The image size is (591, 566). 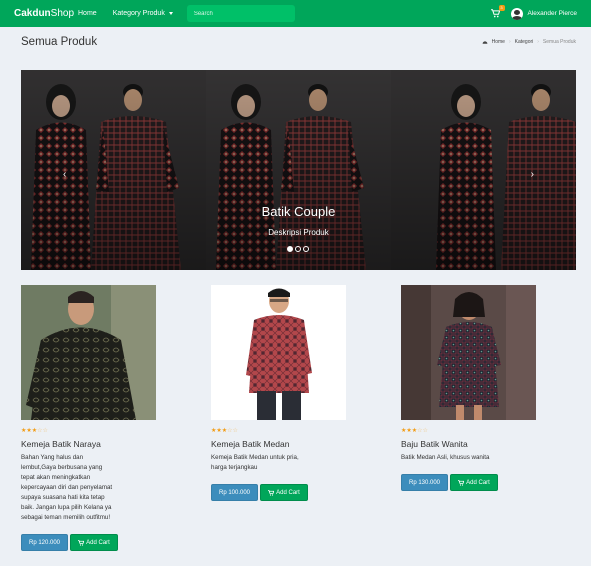 What do you see at coordinates (44, 542) in the screenshot?
I see `price-button: Rp 120.000` at bounding box center [44, 542].